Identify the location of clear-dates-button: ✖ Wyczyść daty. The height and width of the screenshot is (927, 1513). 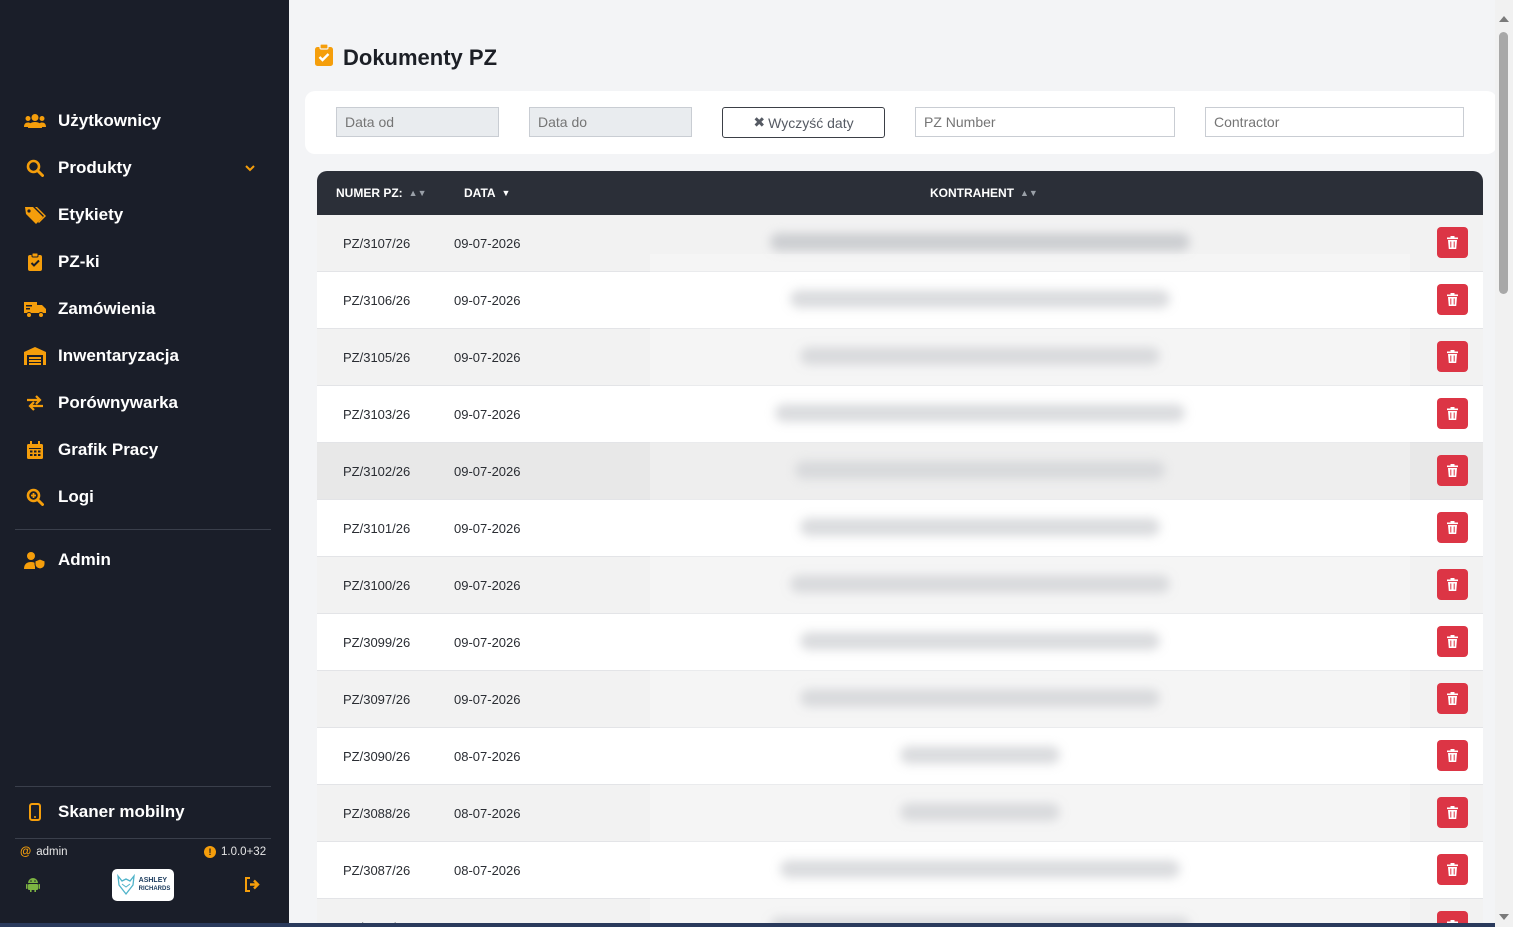
(803, 122).